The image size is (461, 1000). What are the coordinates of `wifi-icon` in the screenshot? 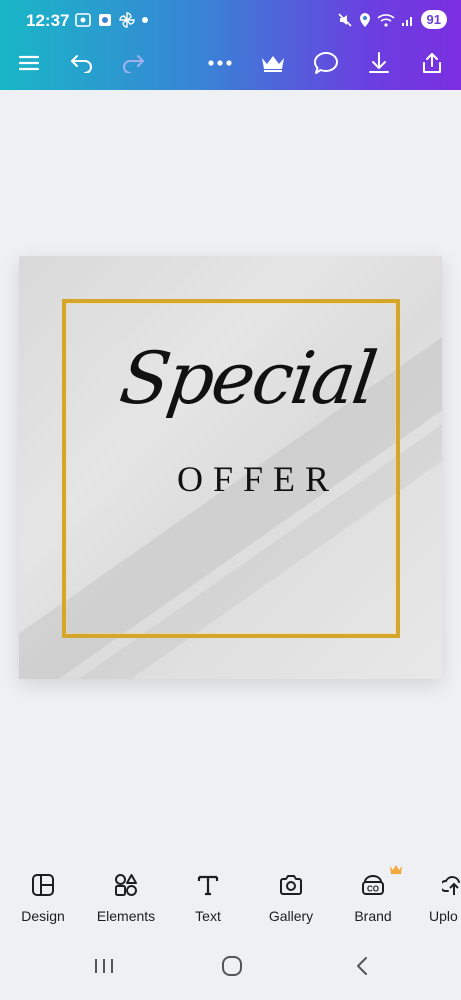 It's located at (385, 20).